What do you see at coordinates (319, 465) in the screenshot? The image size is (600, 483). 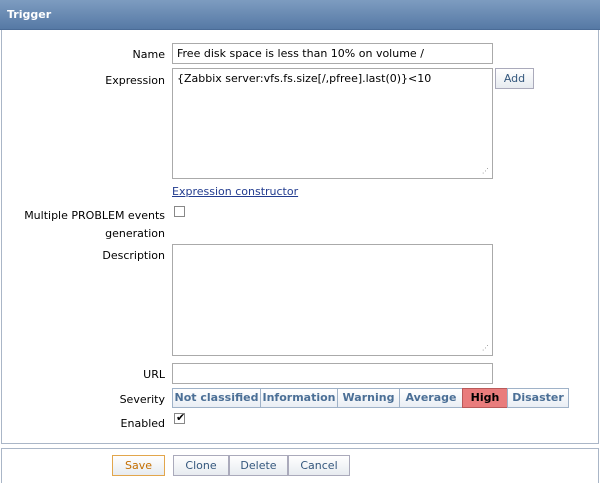 I see `cancel-button: Cancel` at bounding box center [319, 465].